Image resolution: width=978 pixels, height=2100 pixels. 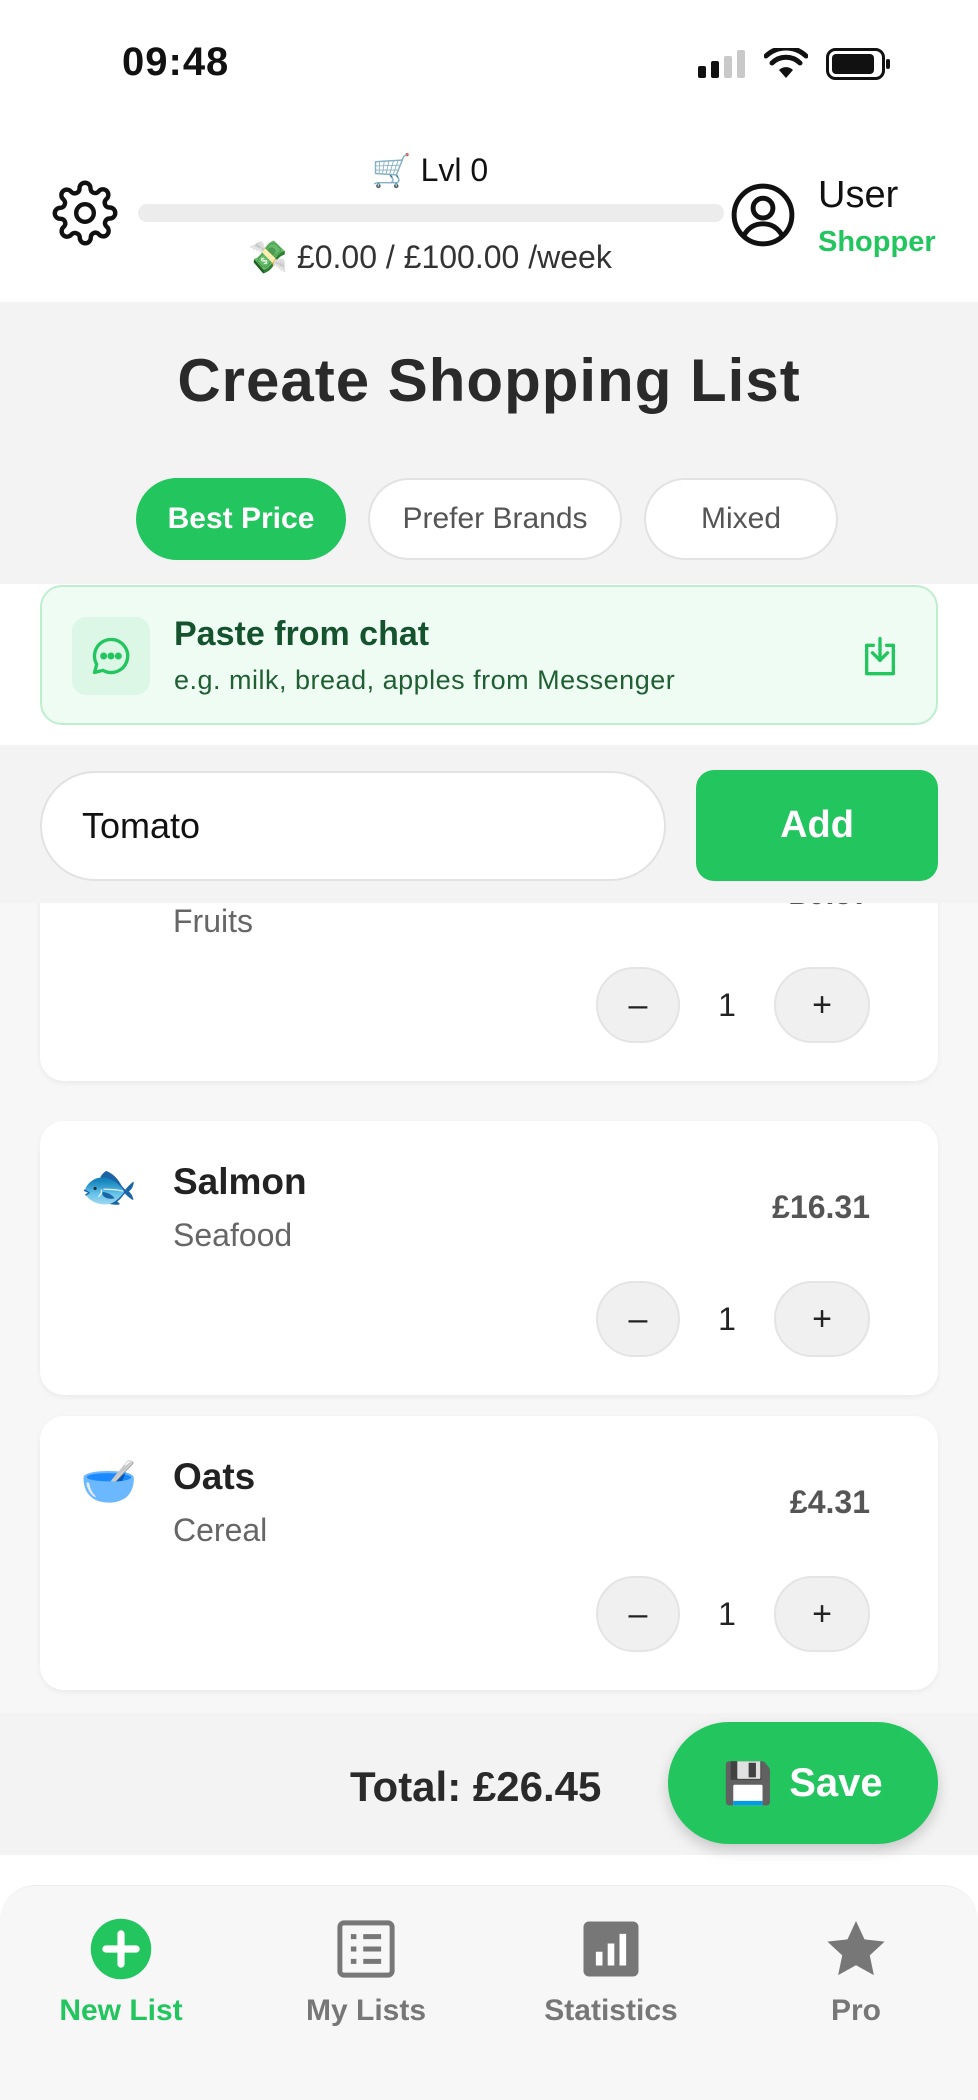 I want to click on item-name: Salmon, so click(x=240, y=1181).